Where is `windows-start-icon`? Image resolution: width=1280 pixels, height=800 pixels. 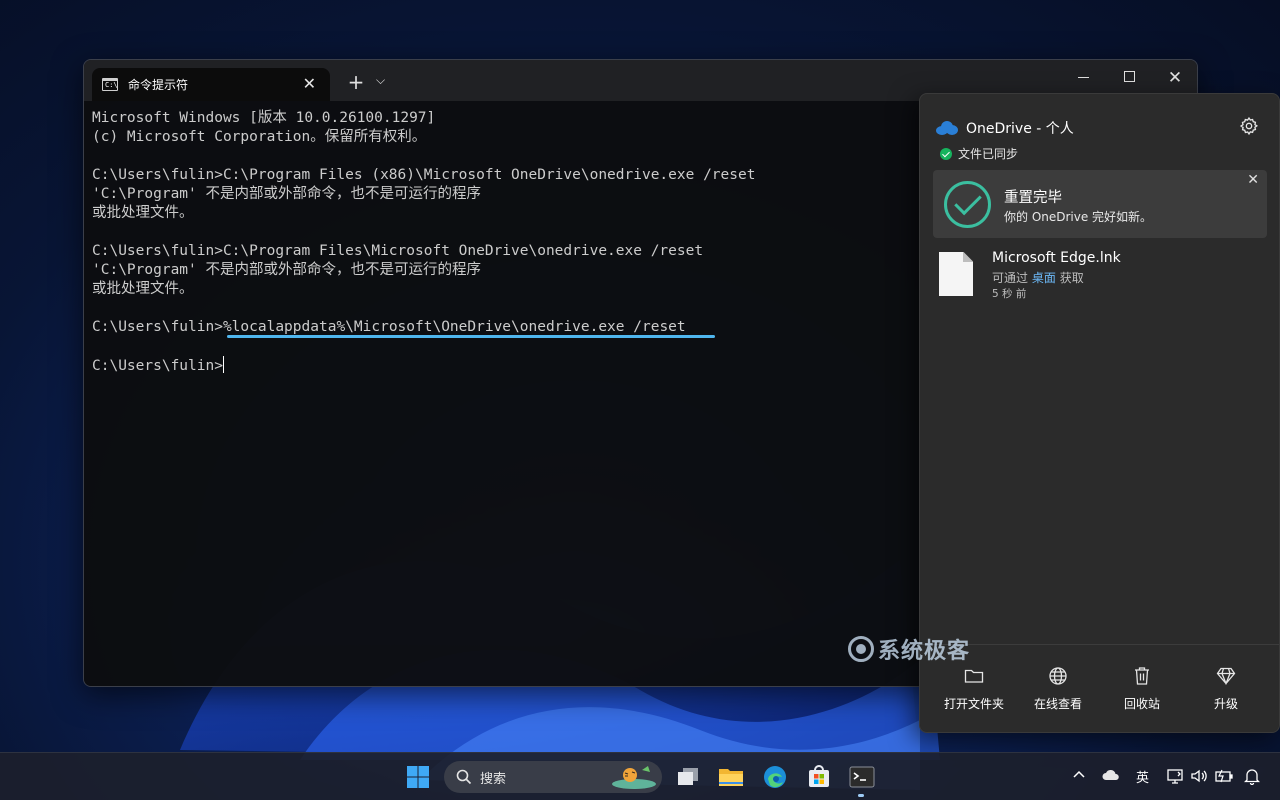
windows-start-icon is located at coordinates (418, 777).